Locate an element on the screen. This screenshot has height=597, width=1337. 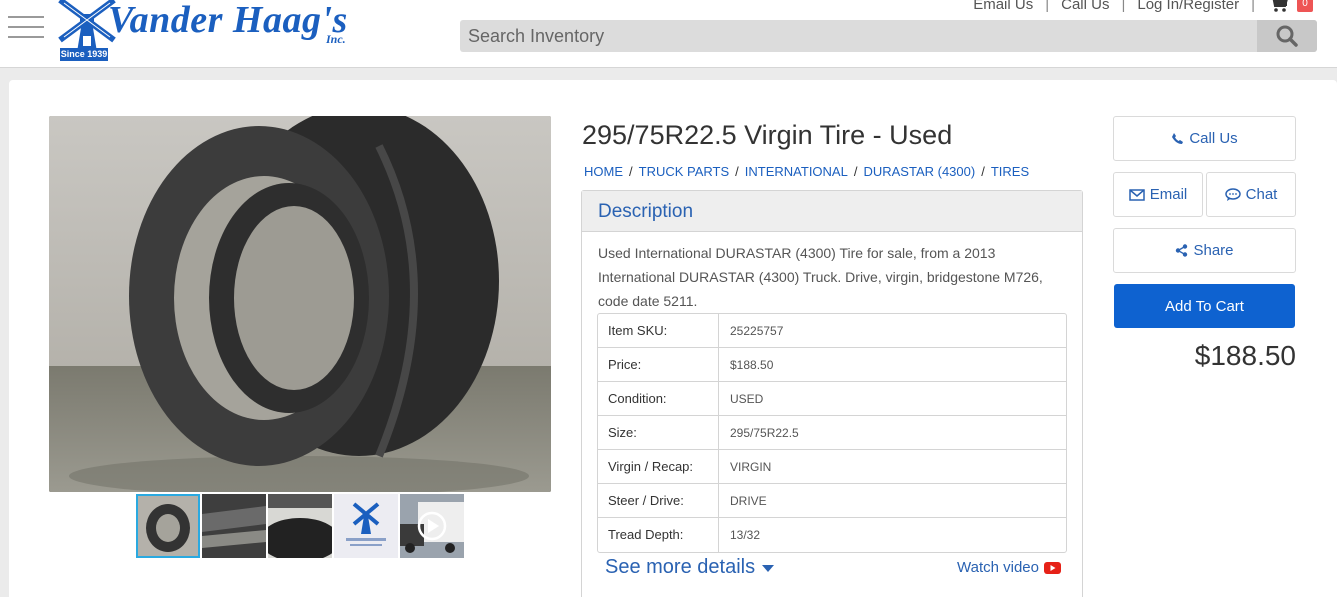
share-label: Share is located at coordinates (1213, 250).